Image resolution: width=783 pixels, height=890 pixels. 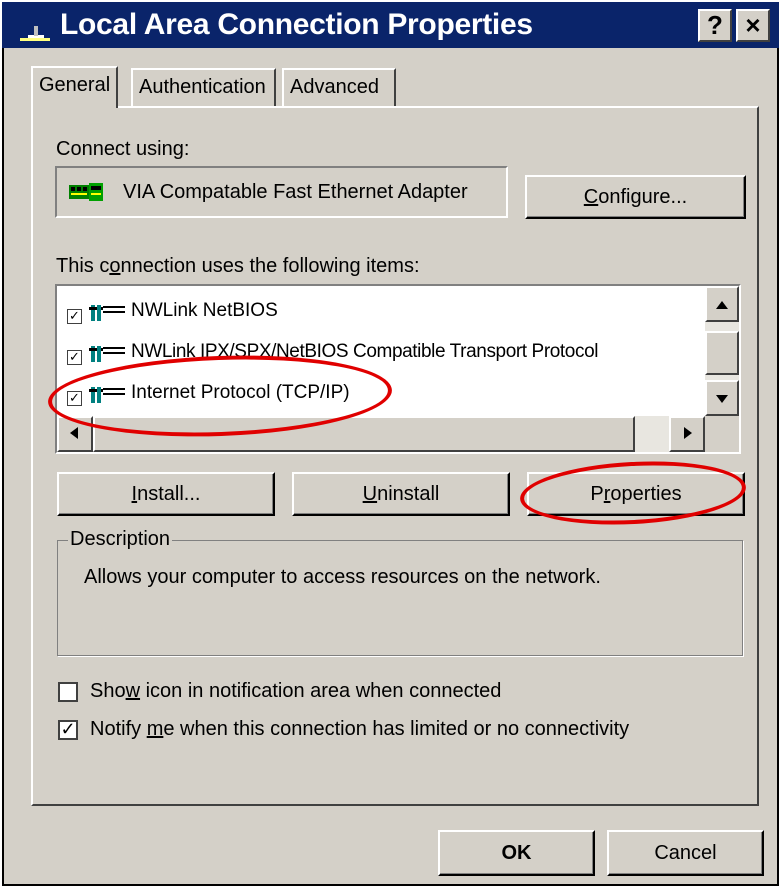 I want to click on arrow-up-icon, so click(x=722, y=305).